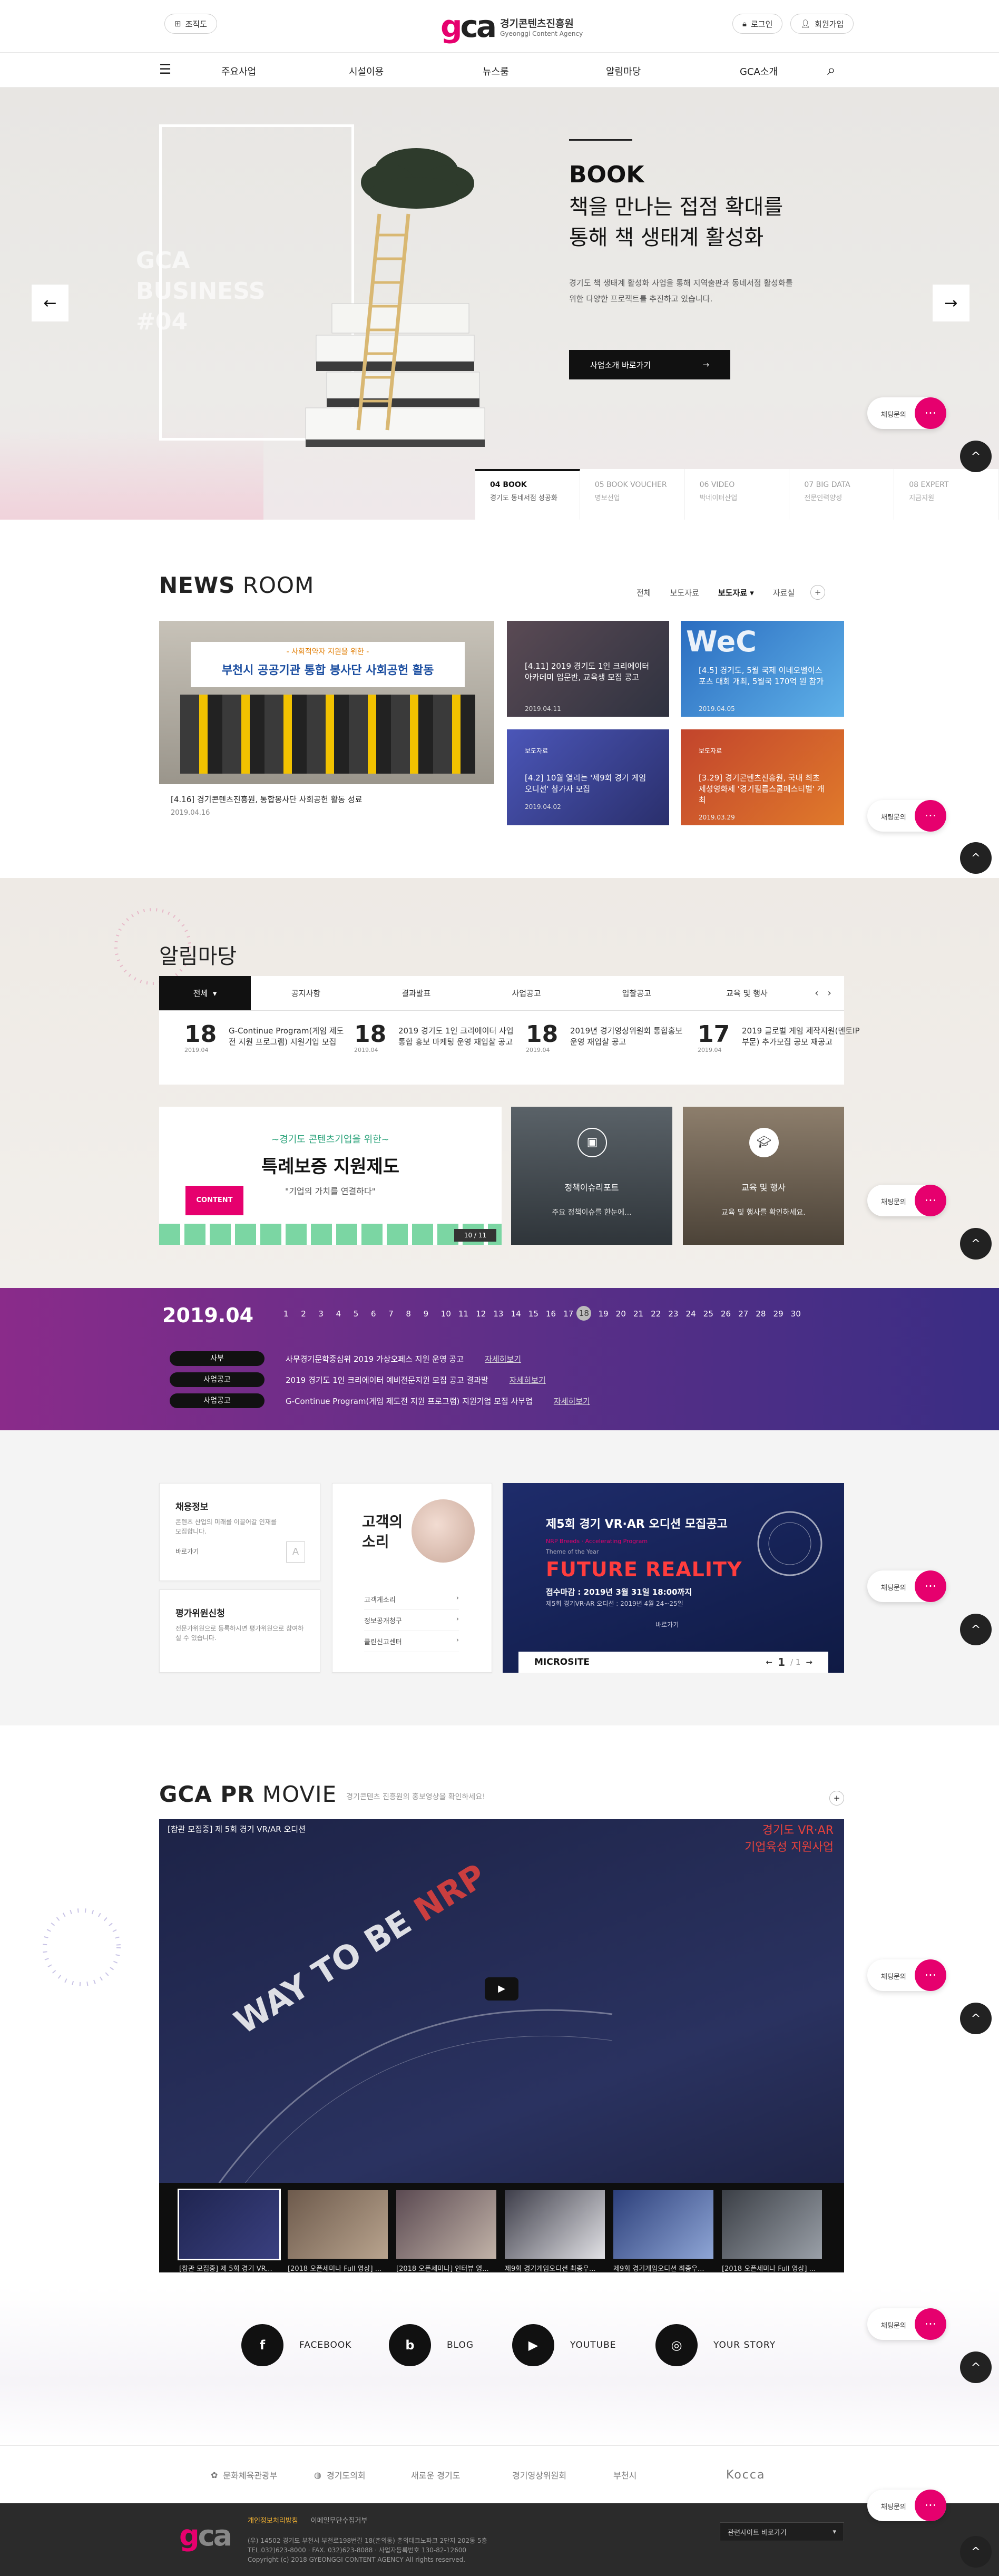 Image resolution: width=999 pixels, height=2576 pixels. I want to click on calendar-day: 15, so click(533, 1314).